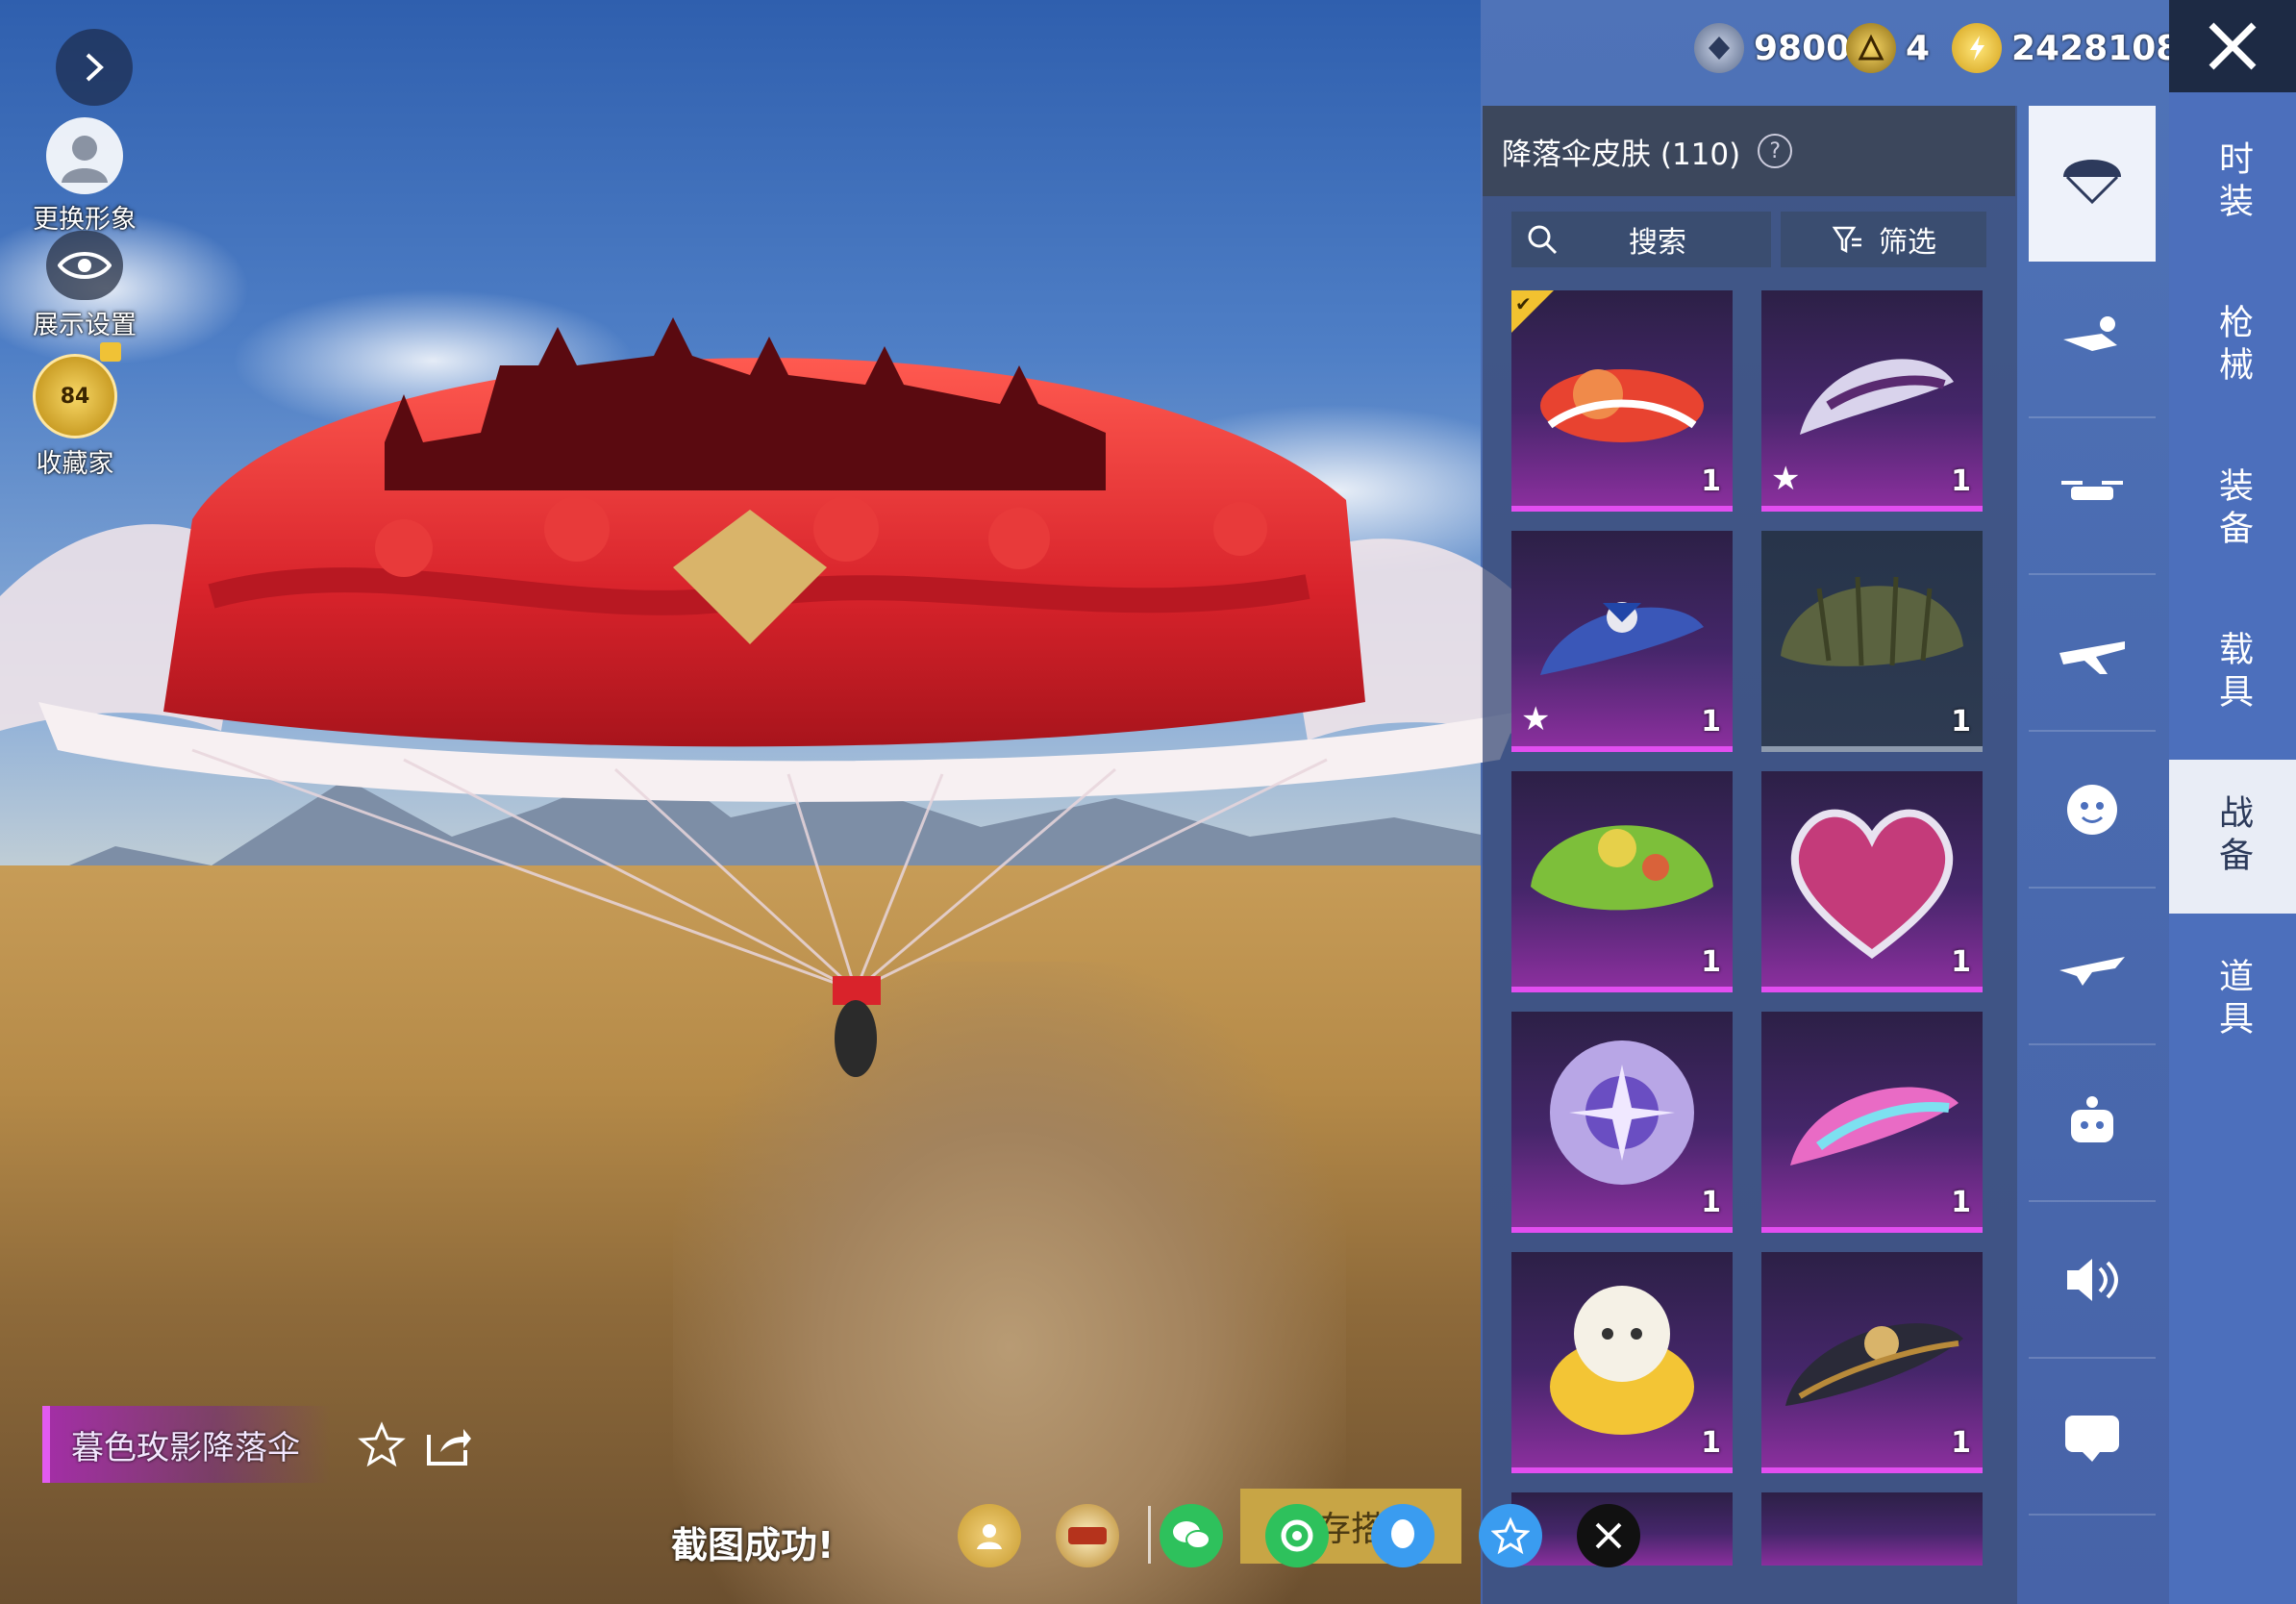 Image resolution: width=2296 pixels, height=1604 pixels. What do you see at coordinates (2092, 657) in the screenshot?
I see `airplane-icon` at bounding box center [2092, 657].